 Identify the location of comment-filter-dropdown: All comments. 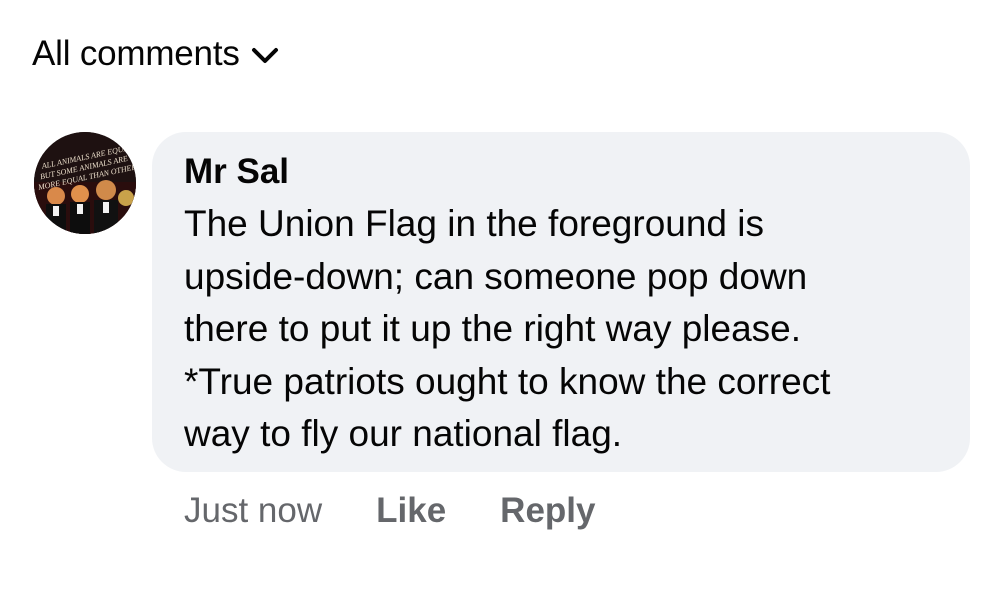
(156, 54).